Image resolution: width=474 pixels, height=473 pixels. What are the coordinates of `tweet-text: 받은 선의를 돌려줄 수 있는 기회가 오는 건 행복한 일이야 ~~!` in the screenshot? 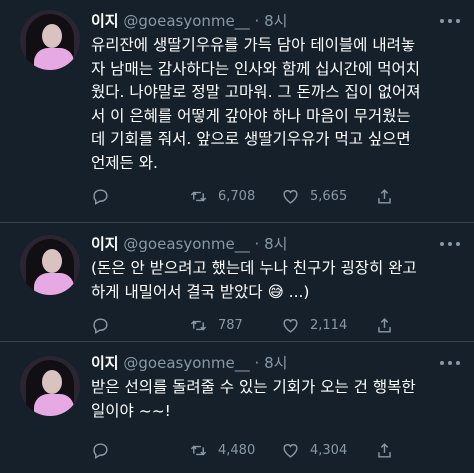 It's located at (253, 399).